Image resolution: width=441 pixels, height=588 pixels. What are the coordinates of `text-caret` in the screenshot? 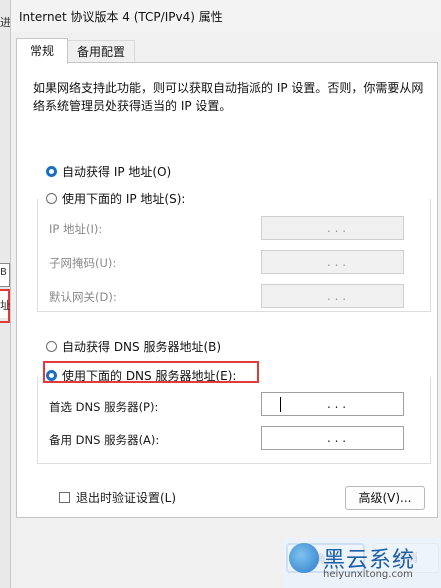 It's located at (280, 404).